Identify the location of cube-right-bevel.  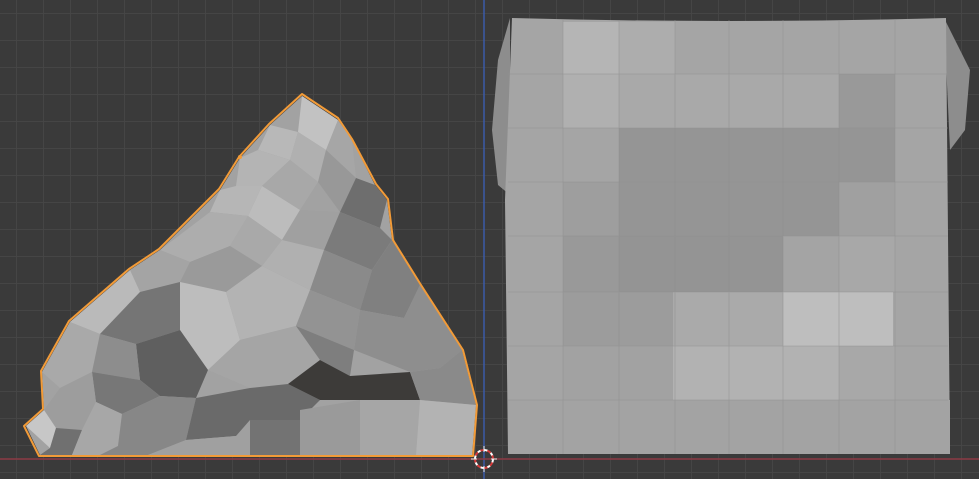
(957, 84).